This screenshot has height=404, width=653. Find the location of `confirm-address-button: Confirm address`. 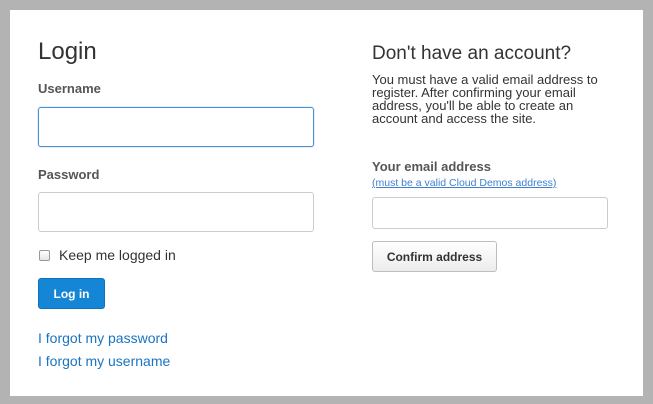

confirm-address-button: Confirm address is located at coordinates (434, 256).